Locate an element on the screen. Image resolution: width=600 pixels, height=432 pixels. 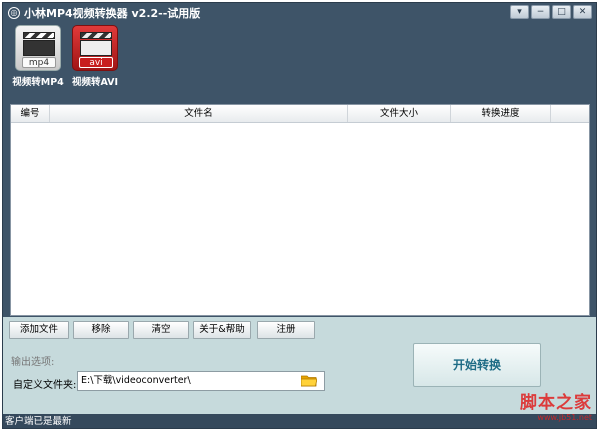
status-bar: 客户端已是最新 is located at coordinates (299, 421).